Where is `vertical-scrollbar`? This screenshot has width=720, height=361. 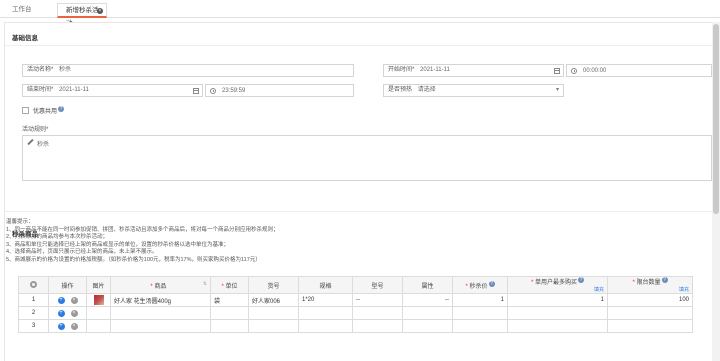 vertical-scrollbar is located at coordinates (716, 191).